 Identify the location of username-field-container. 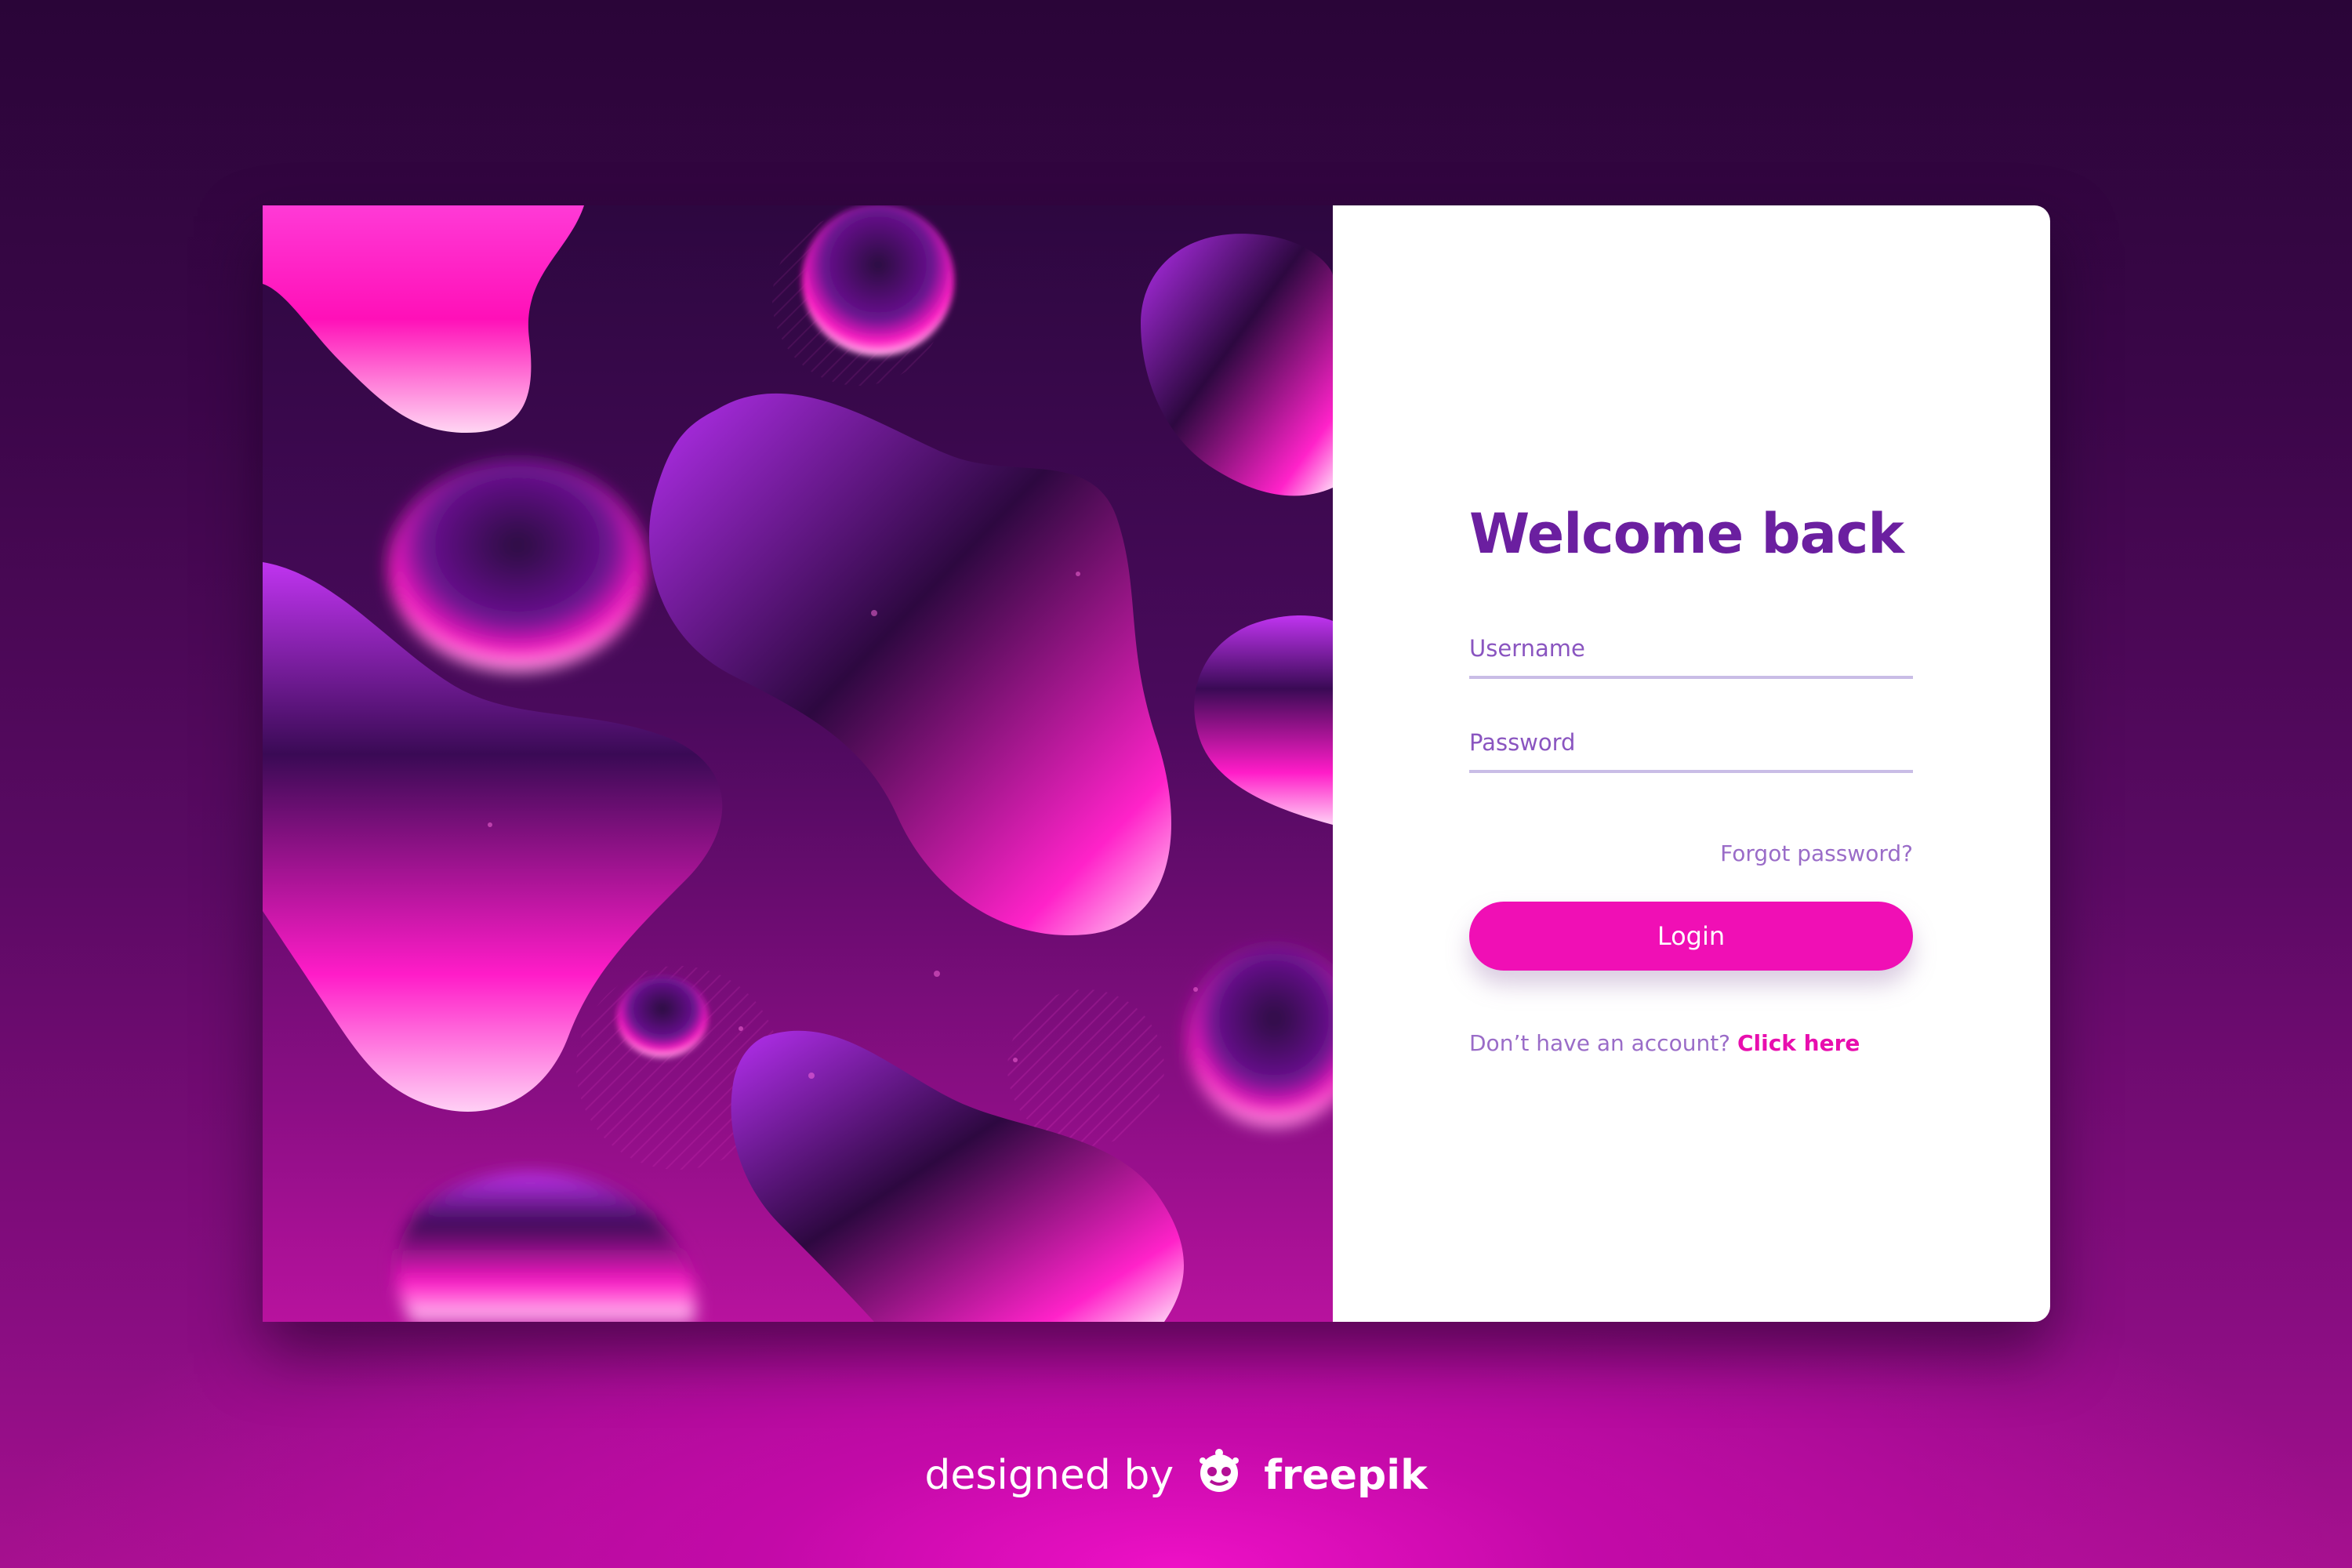
(1691, 650).